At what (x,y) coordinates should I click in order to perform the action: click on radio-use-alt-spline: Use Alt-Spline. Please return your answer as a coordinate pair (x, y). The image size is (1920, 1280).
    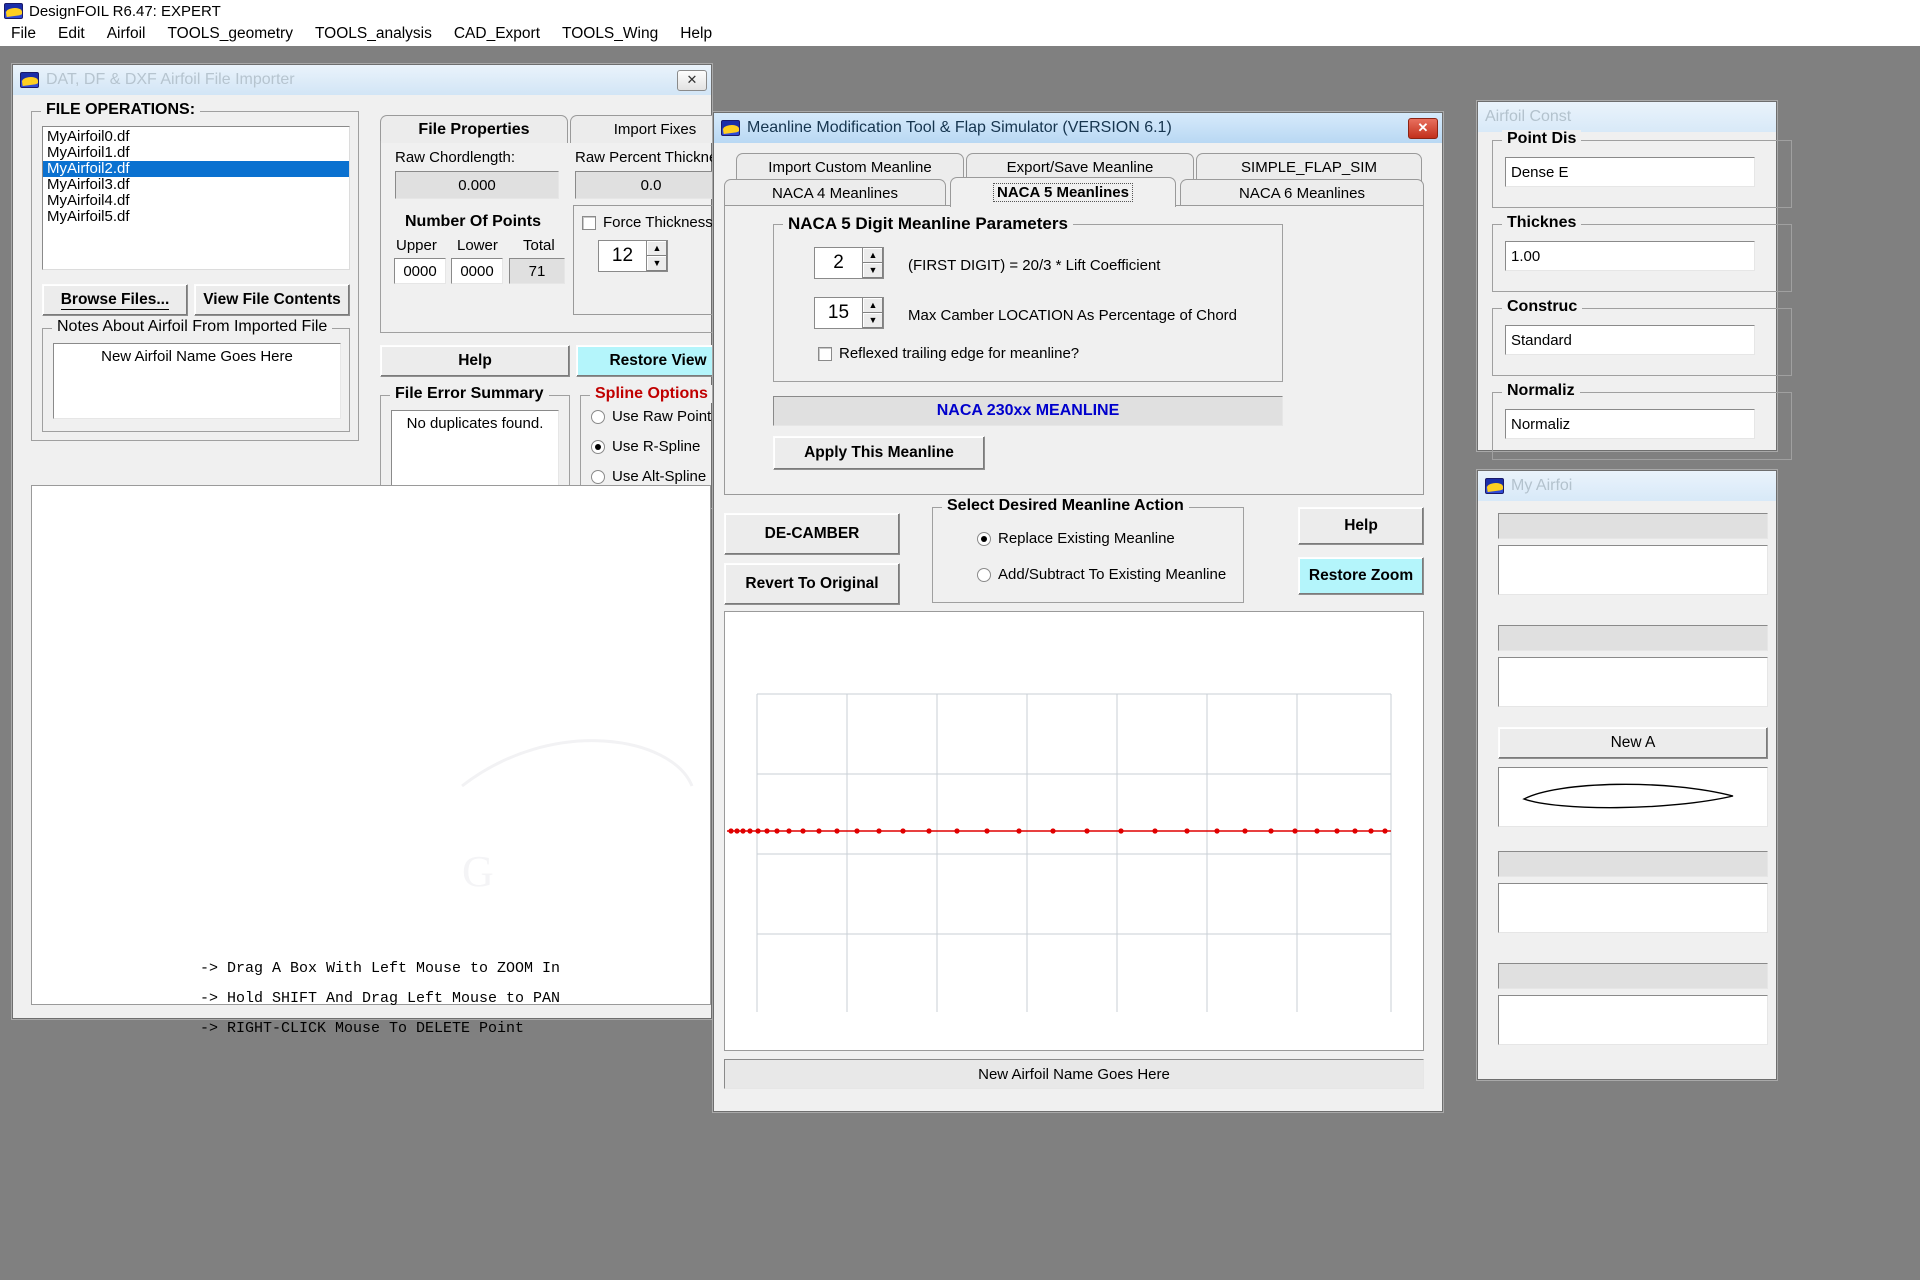
    Looking at the image, I should click on (648, 476).